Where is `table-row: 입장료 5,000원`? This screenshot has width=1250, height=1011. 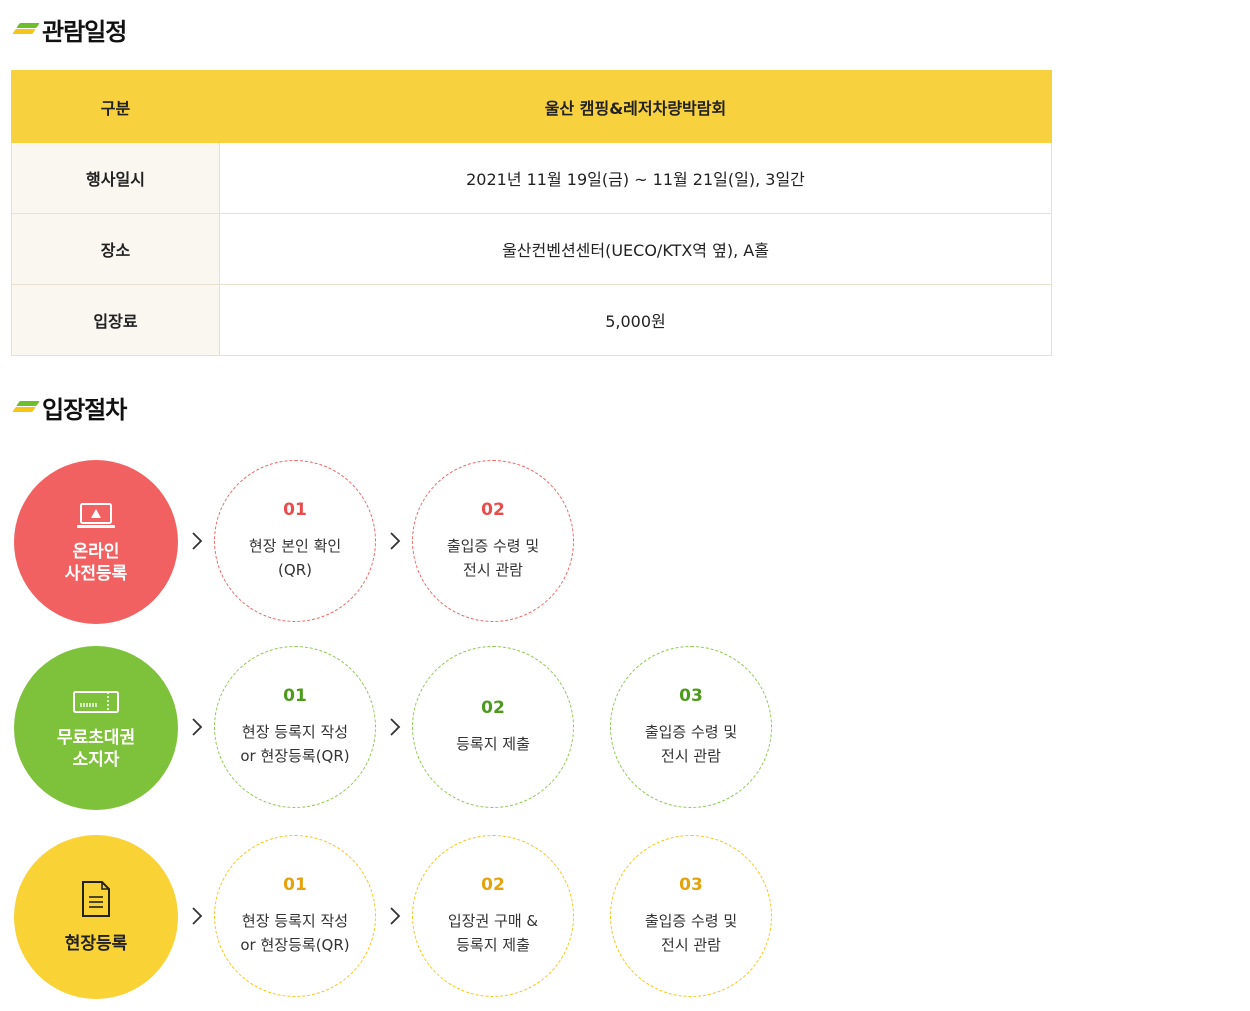
table-row: 입장료 5,000원 is located at coordinates (531, 320).